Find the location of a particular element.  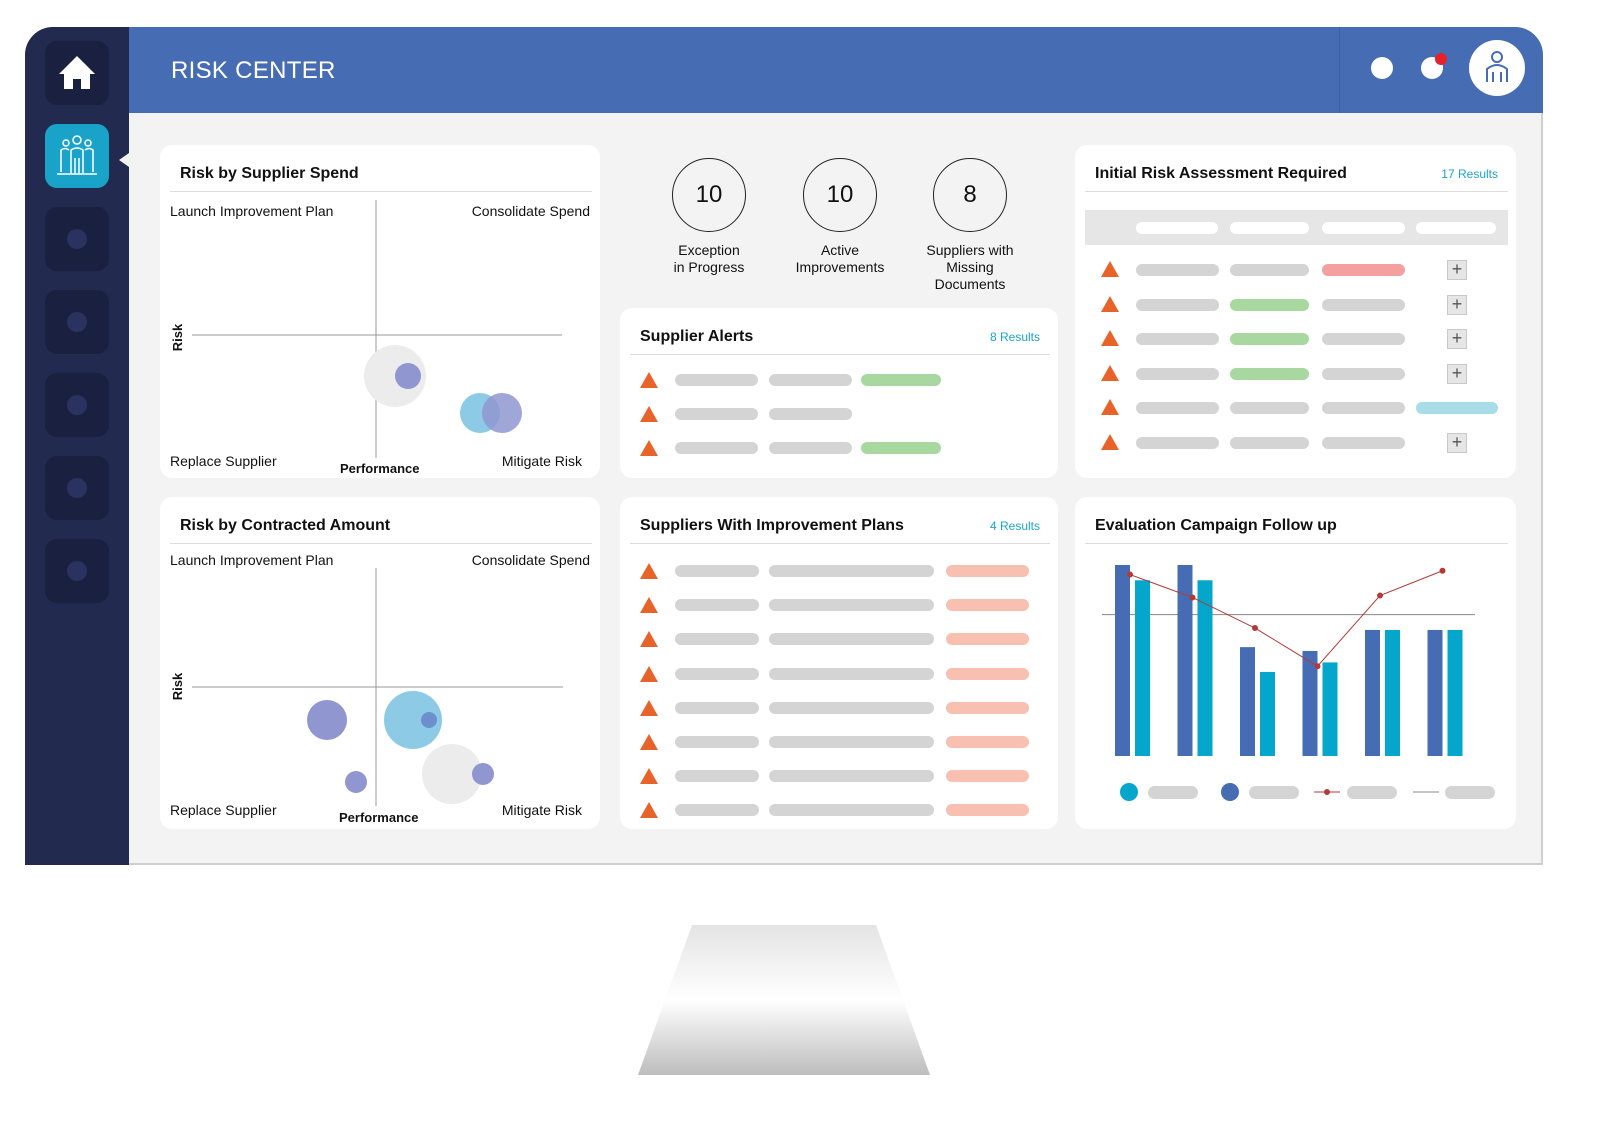

nav-home is located at coordinates (77, 73).